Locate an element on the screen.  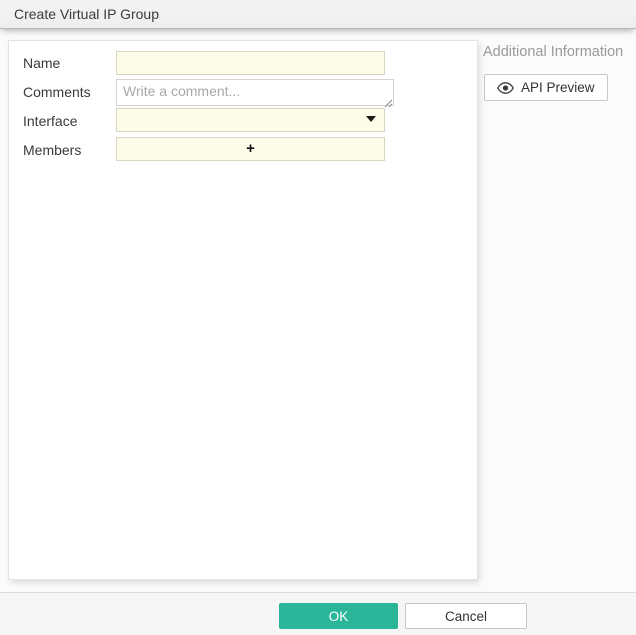
comments-textarea is located at coordinates (255, 92).